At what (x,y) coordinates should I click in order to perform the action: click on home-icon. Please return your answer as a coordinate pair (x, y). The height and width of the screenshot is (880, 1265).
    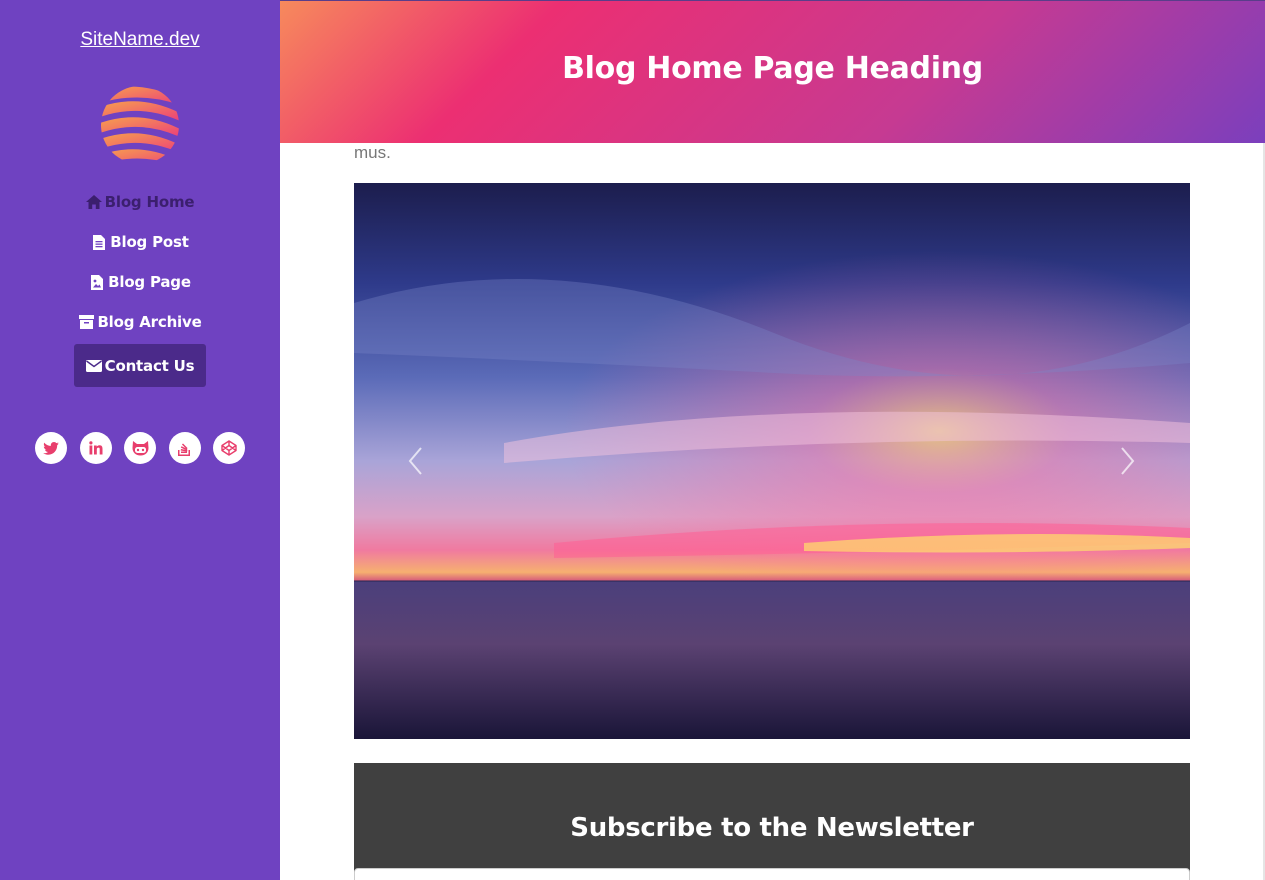
    Looking at the image, I should click on (93, 202).